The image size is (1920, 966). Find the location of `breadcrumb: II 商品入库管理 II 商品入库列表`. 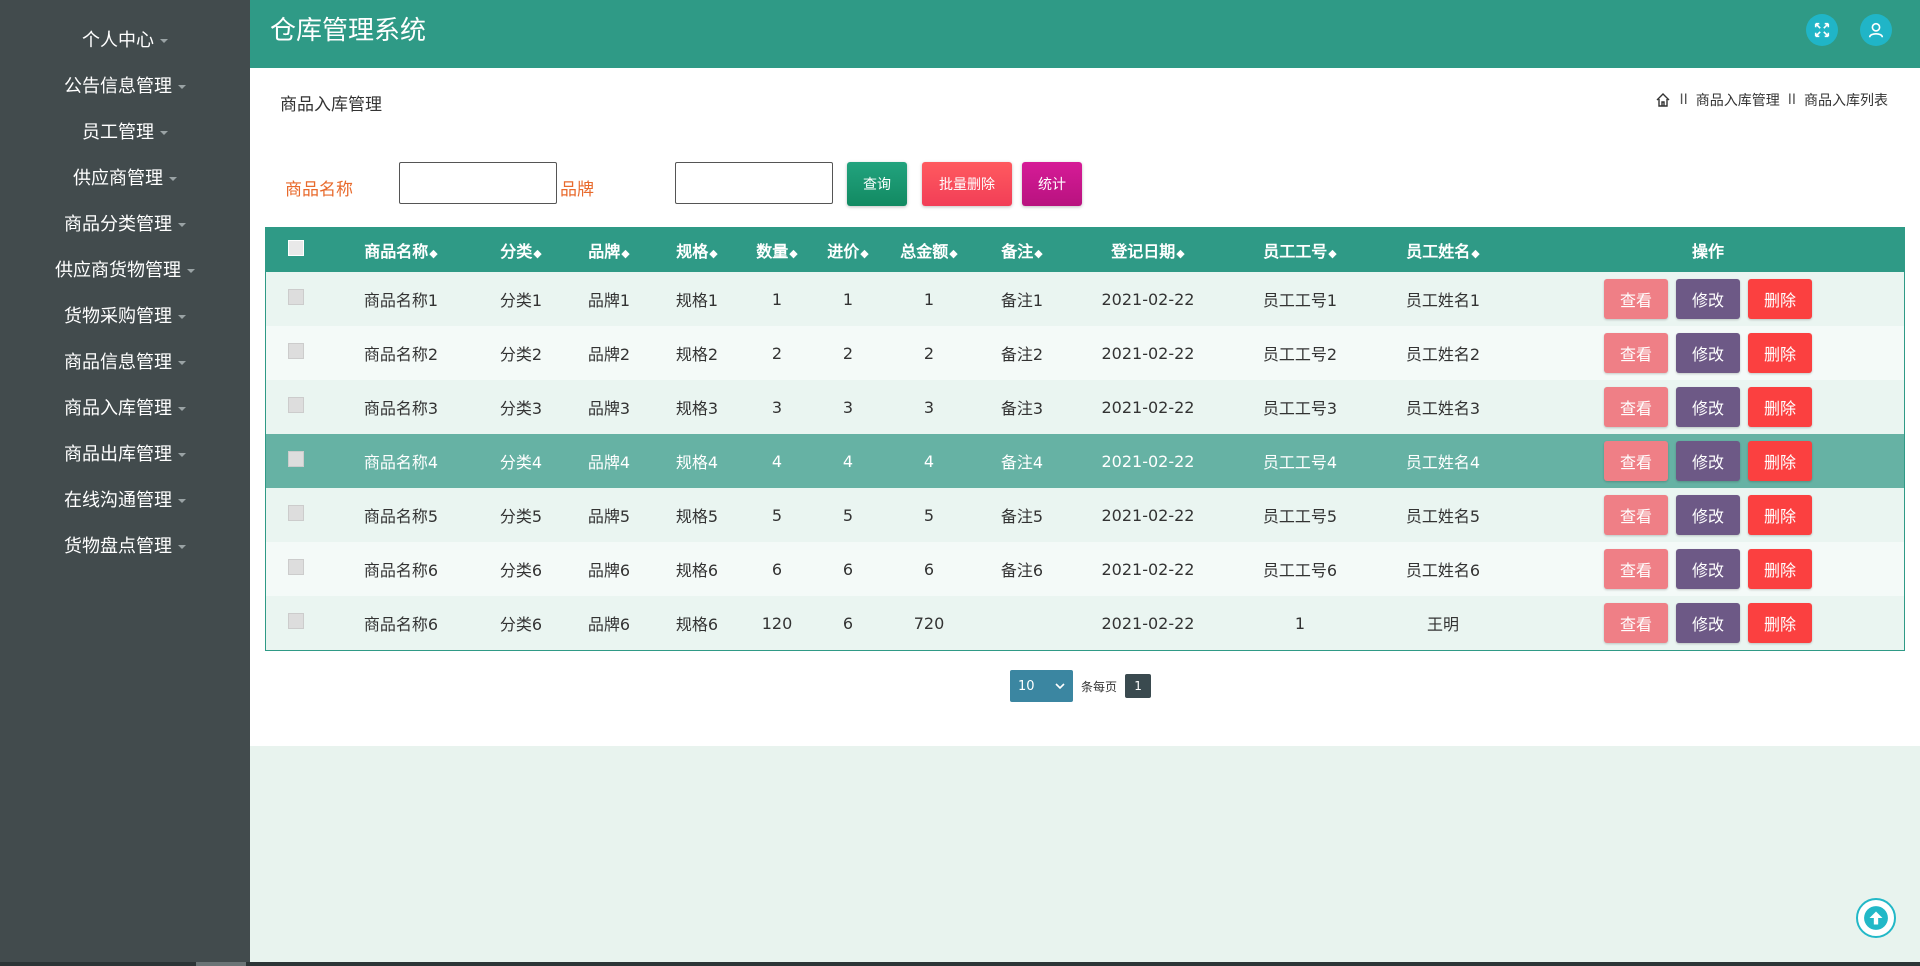

breadcrumb: II 商品入库管理 II 商品入库列表 is located at coordinates (1771, 100).